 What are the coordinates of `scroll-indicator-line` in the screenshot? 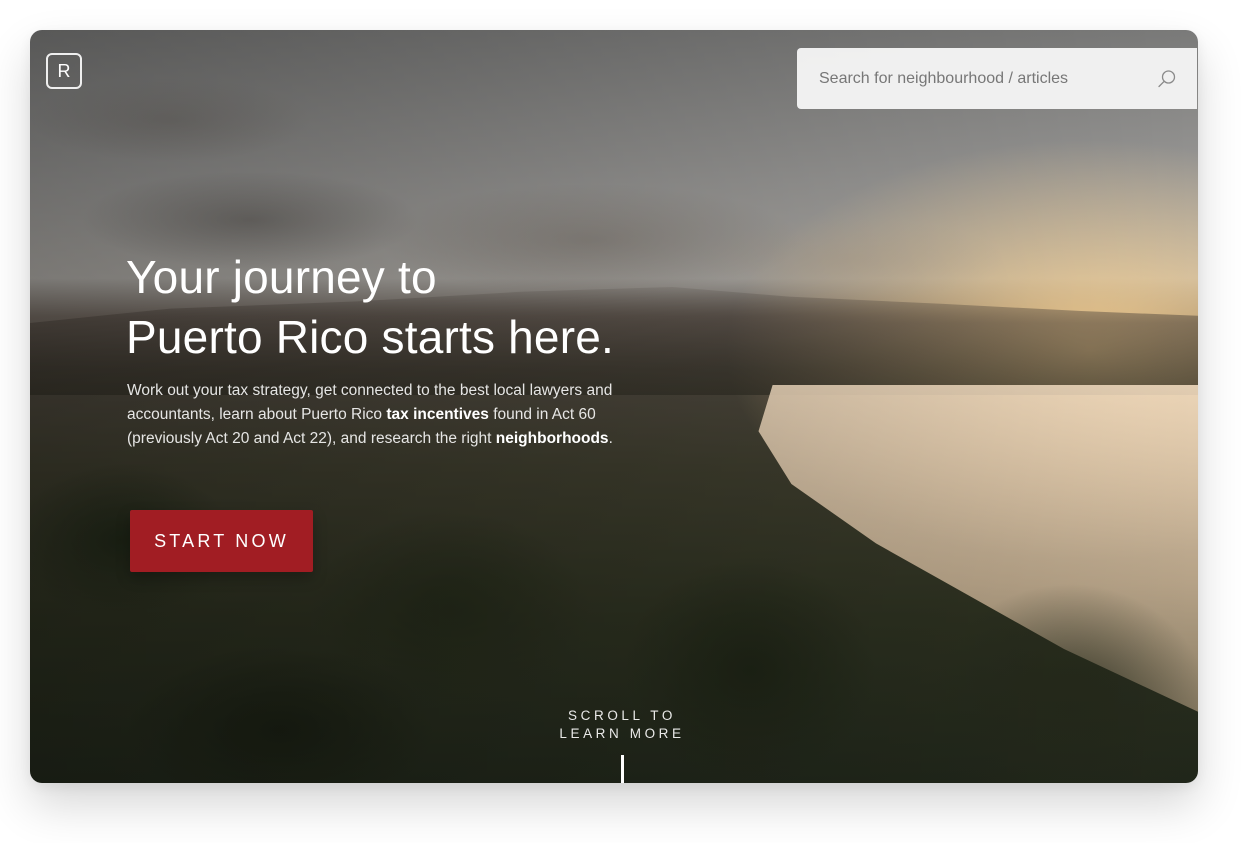 It's located at (622, 769).